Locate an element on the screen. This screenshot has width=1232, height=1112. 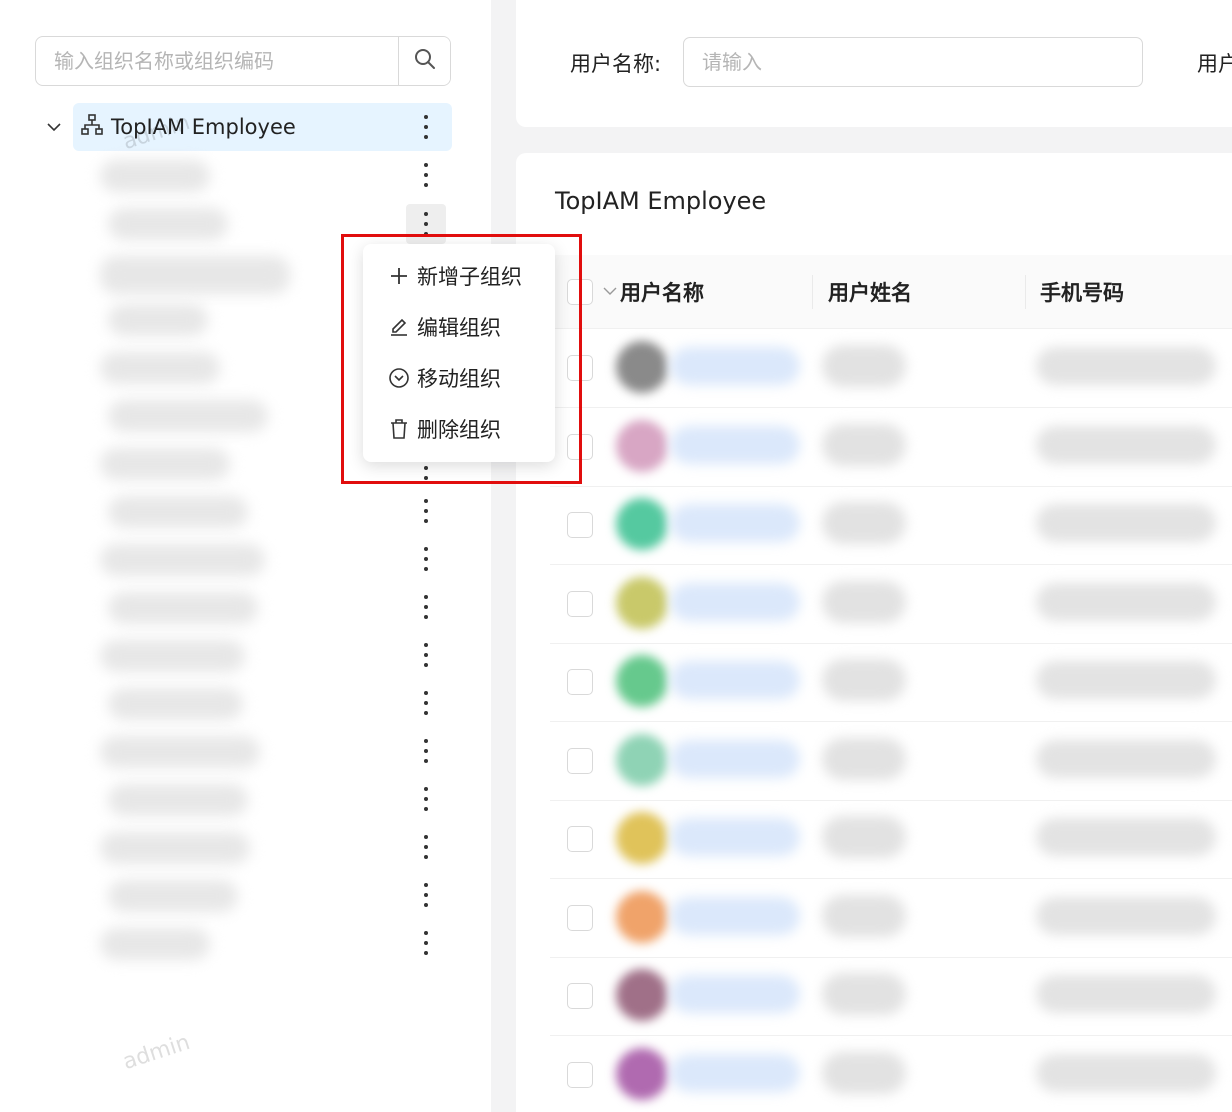
tree-children-blurred is located at coordinates (185, 560).